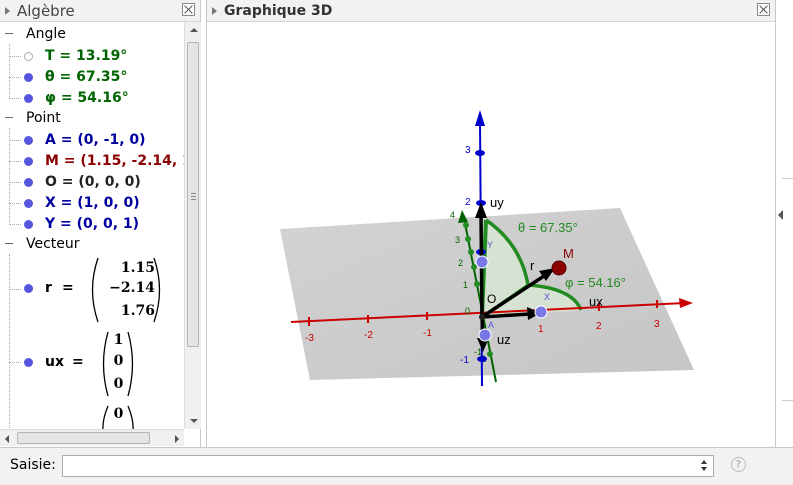  Describe the element at coordinates (118, 340) in the screenshot. I see `vector-ux-x: 1` at that location.